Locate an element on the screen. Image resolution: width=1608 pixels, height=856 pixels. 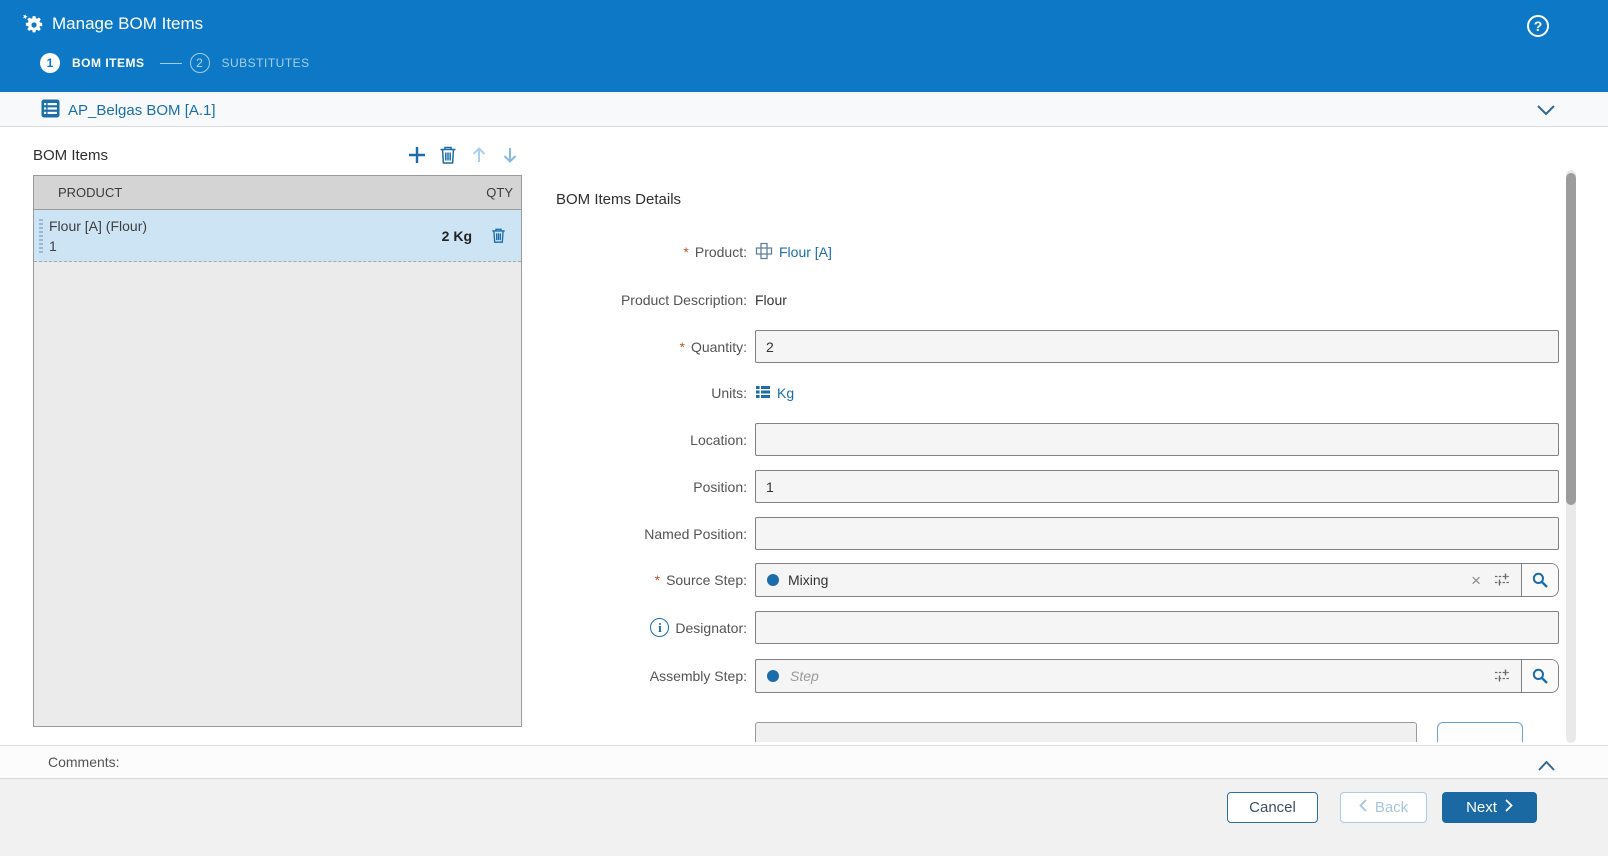
bom-list-header: PRODUCT QTY is located at coordinates (277, 193).